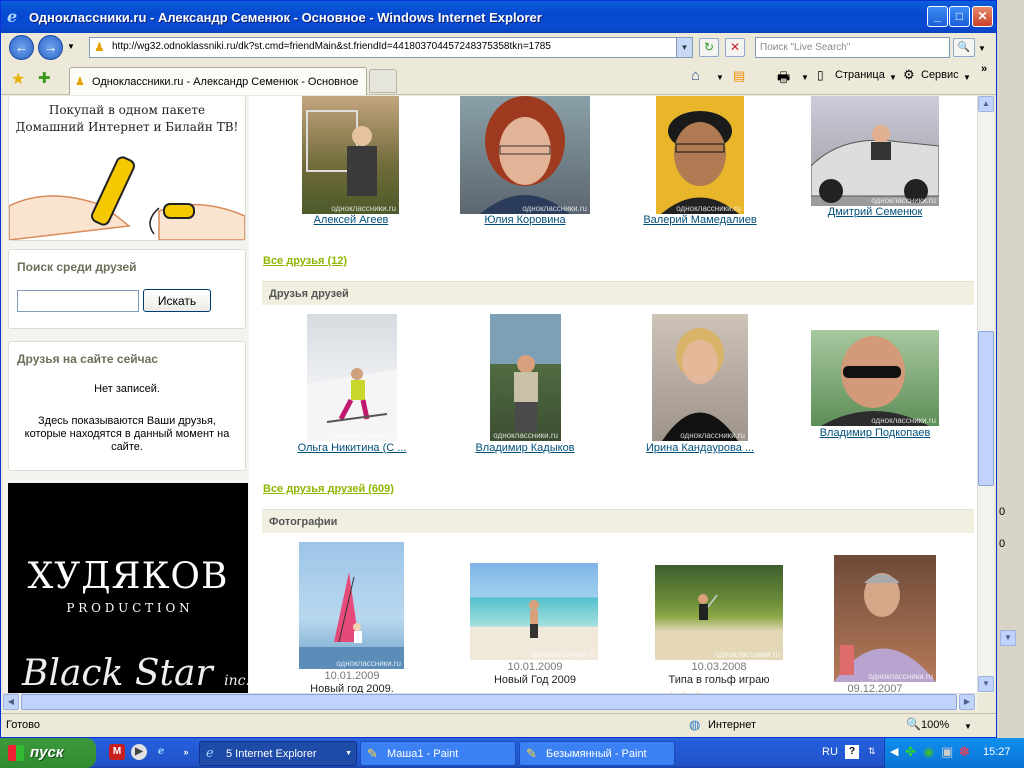 Image resolution: width=1024 pixels, height=768 pixels. I want to click on minimize-button: _, so click(937, 16).